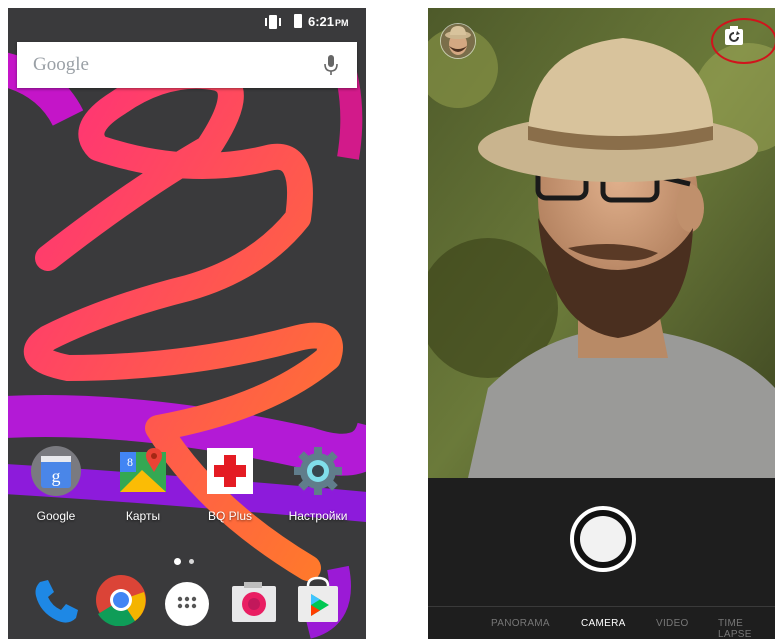 The image size is (775, 639). Describe the element at coordinates (318, 600) in the screenshot. I see `play-store-icon` at that location.